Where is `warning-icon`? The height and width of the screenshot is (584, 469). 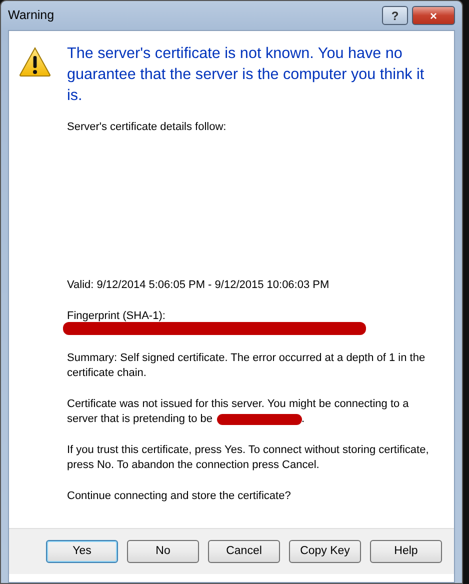
warning-icon is located at coordinates (35, 62).